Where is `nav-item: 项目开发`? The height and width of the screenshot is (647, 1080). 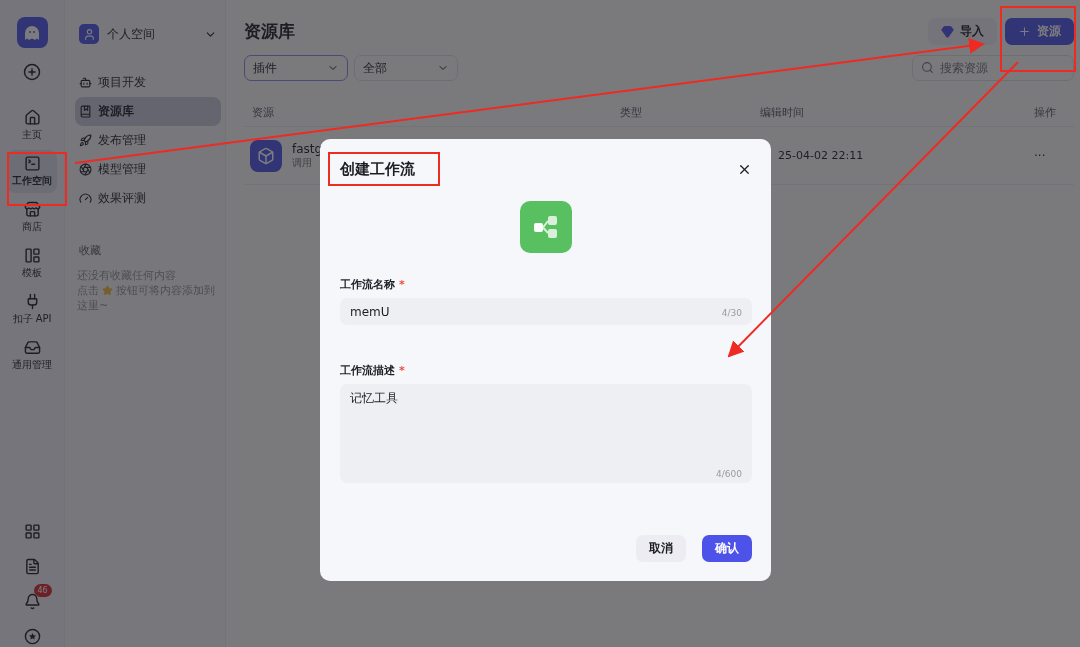
nav-item: 项目开发 is located at coordinates (148, 82).